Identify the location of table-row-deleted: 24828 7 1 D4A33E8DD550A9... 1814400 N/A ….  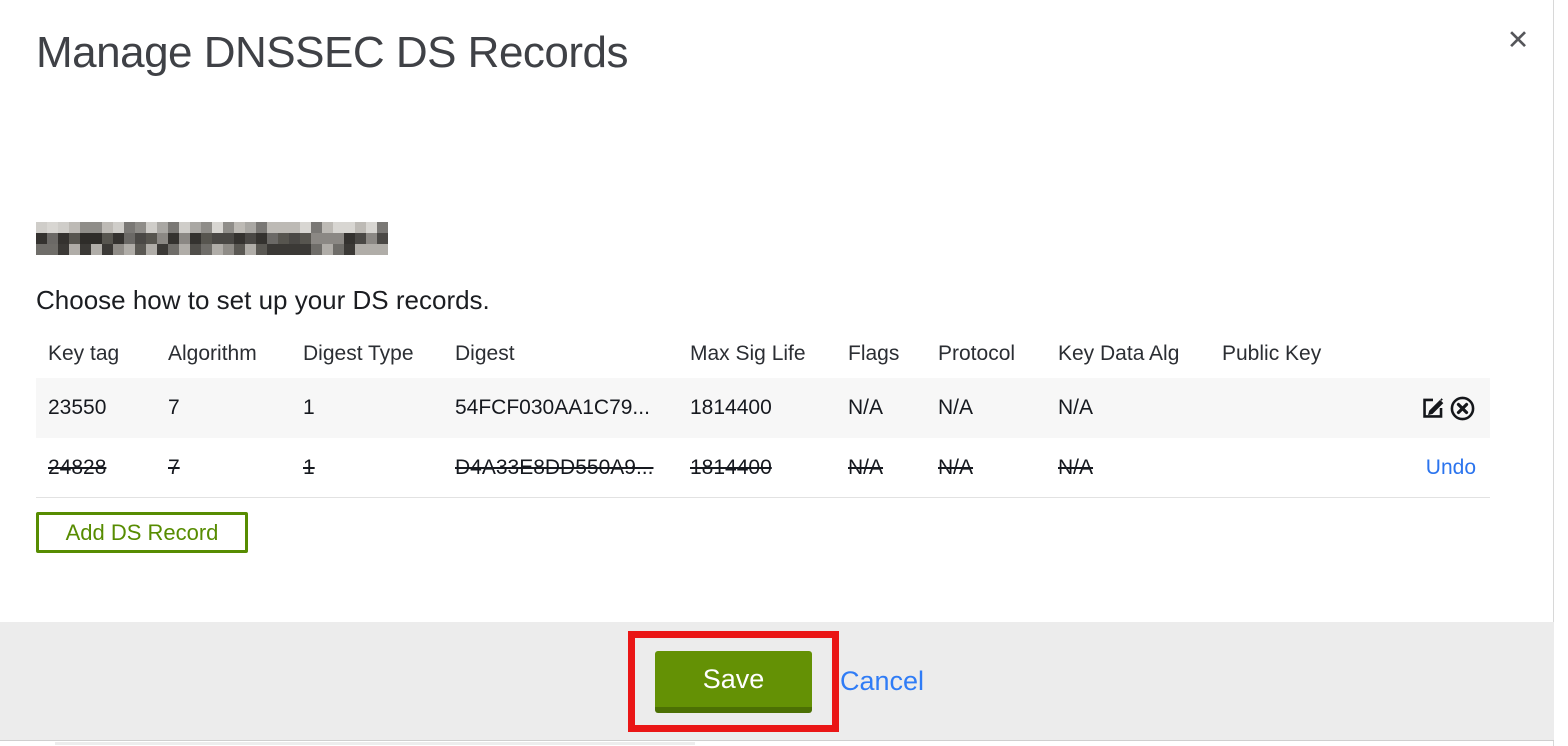
(763, 468).